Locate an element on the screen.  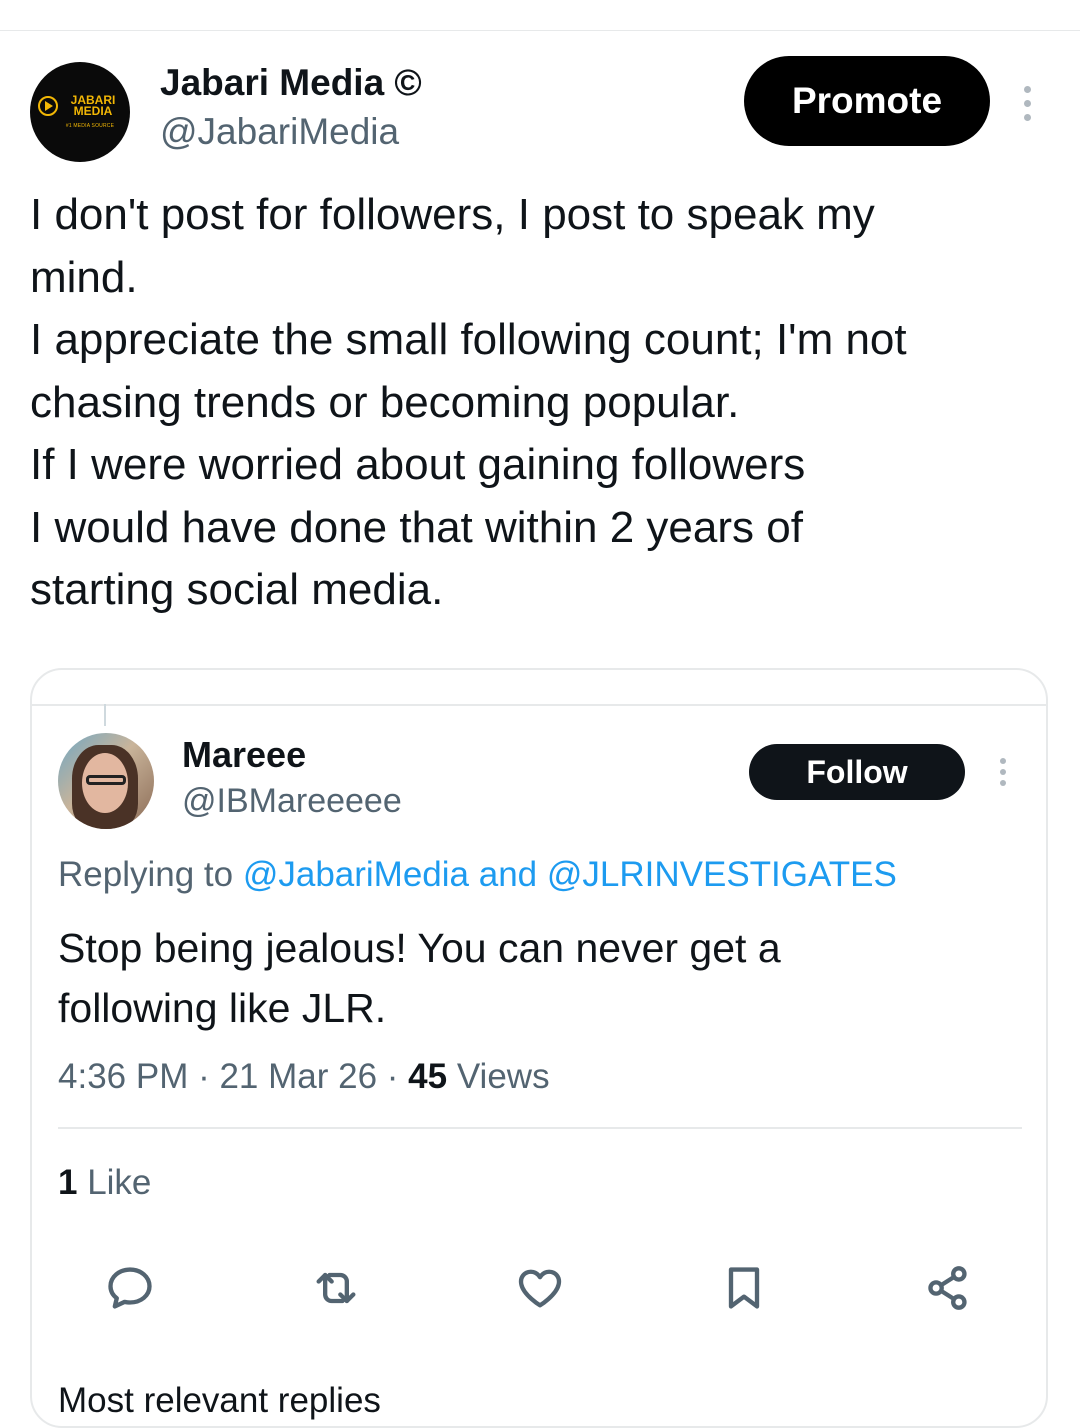
tweet-line: starting social media. is located at coordinates (237, 589).